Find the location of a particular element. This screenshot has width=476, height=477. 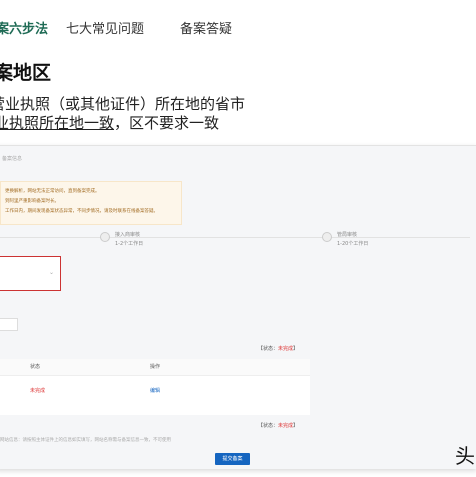

steps-line is located at coordinates (235, 237).